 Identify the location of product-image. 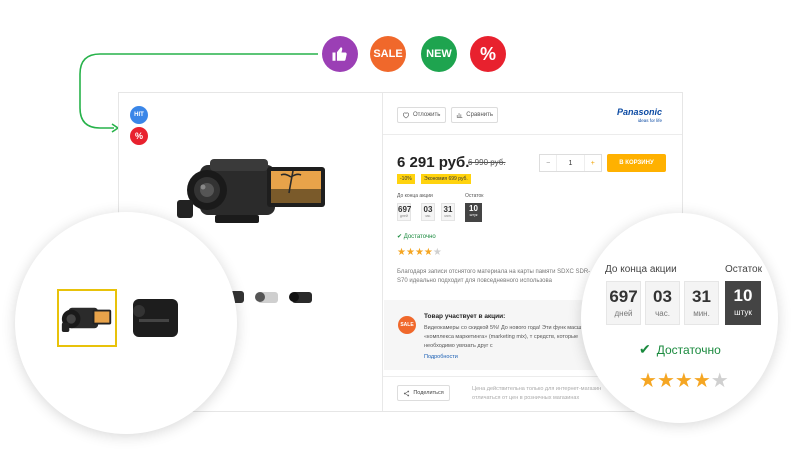
(262, 190).